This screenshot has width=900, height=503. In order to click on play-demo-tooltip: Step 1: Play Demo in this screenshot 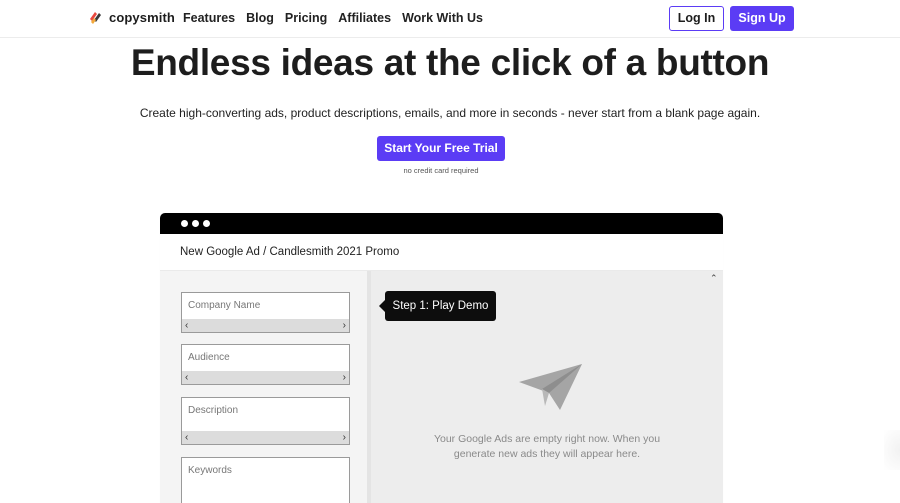, I will do `click(437, 306)`.